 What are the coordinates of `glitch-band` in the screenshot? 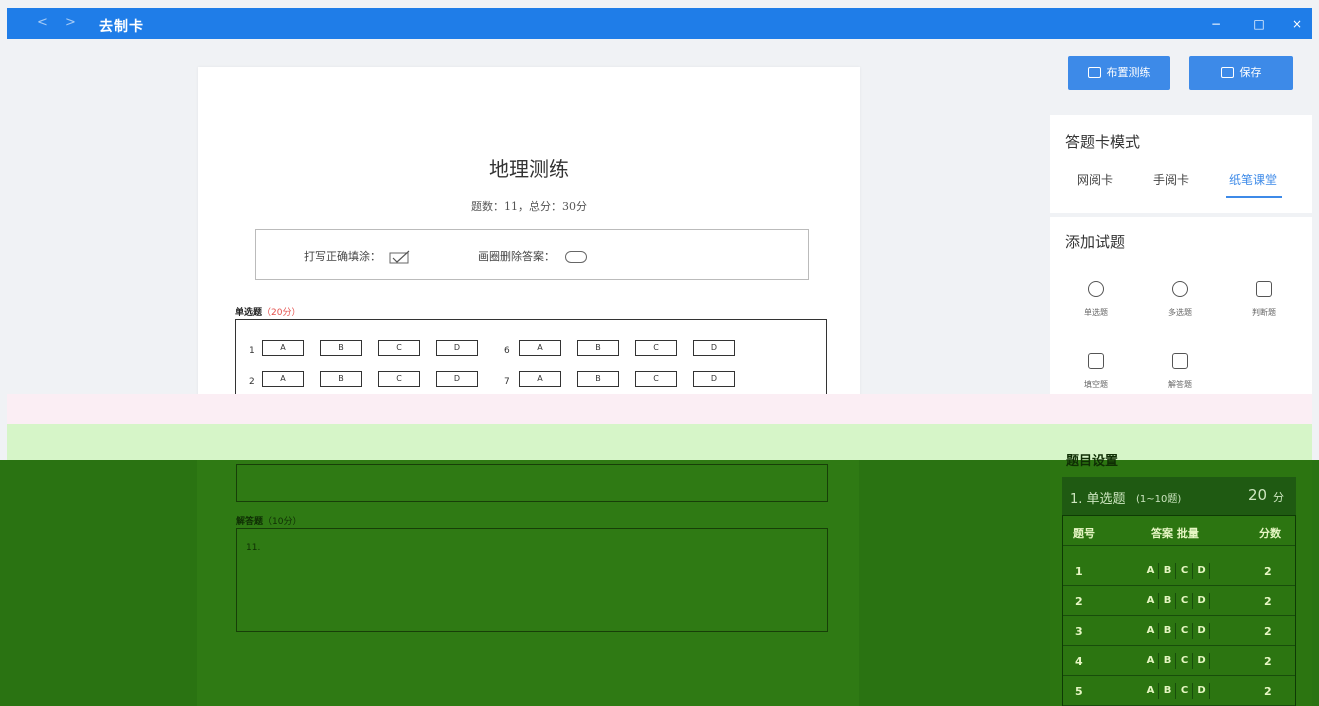 It's located at (659, 409).